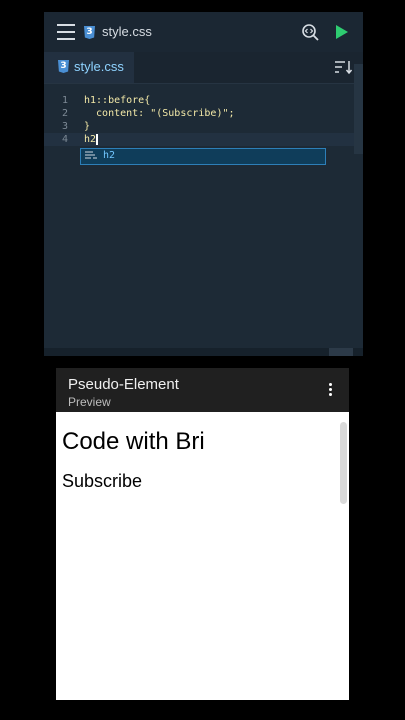 The height and width of the screenshot is (720, 405). I want to click on code-text: h1::before{, so click(117, 100).